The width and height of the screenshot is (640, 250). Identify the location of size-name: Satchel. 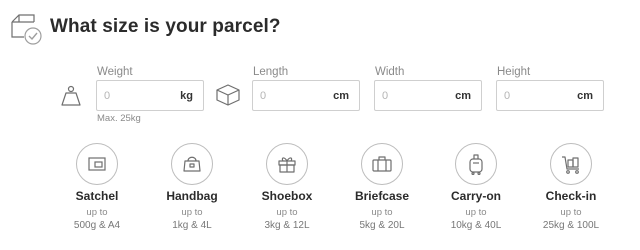
(97, 196).